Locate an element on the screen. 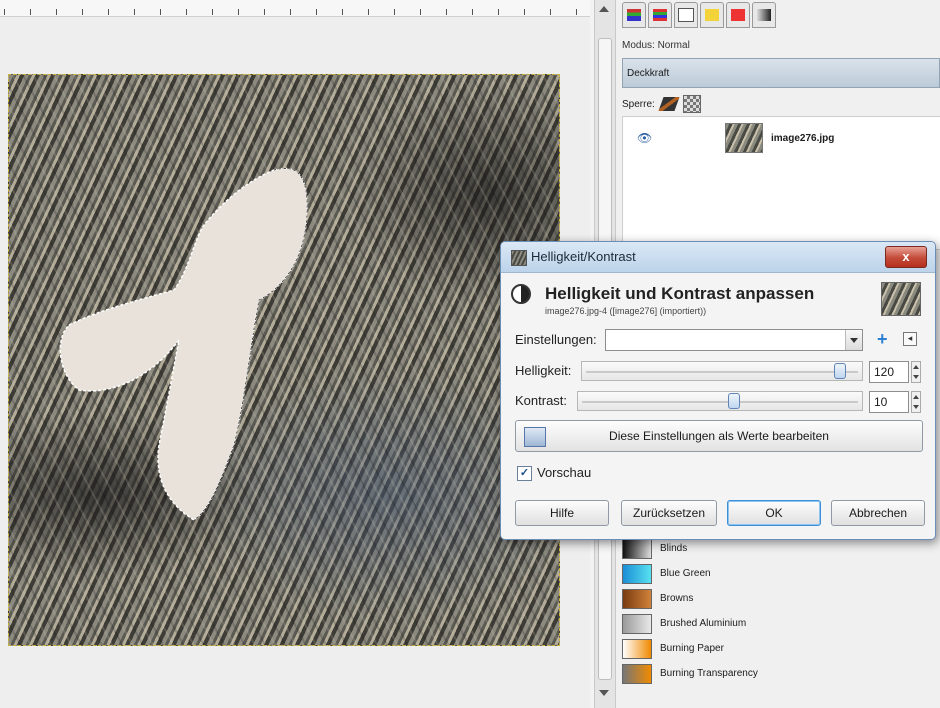  tab-brushes is located at coordinates (764, 15).